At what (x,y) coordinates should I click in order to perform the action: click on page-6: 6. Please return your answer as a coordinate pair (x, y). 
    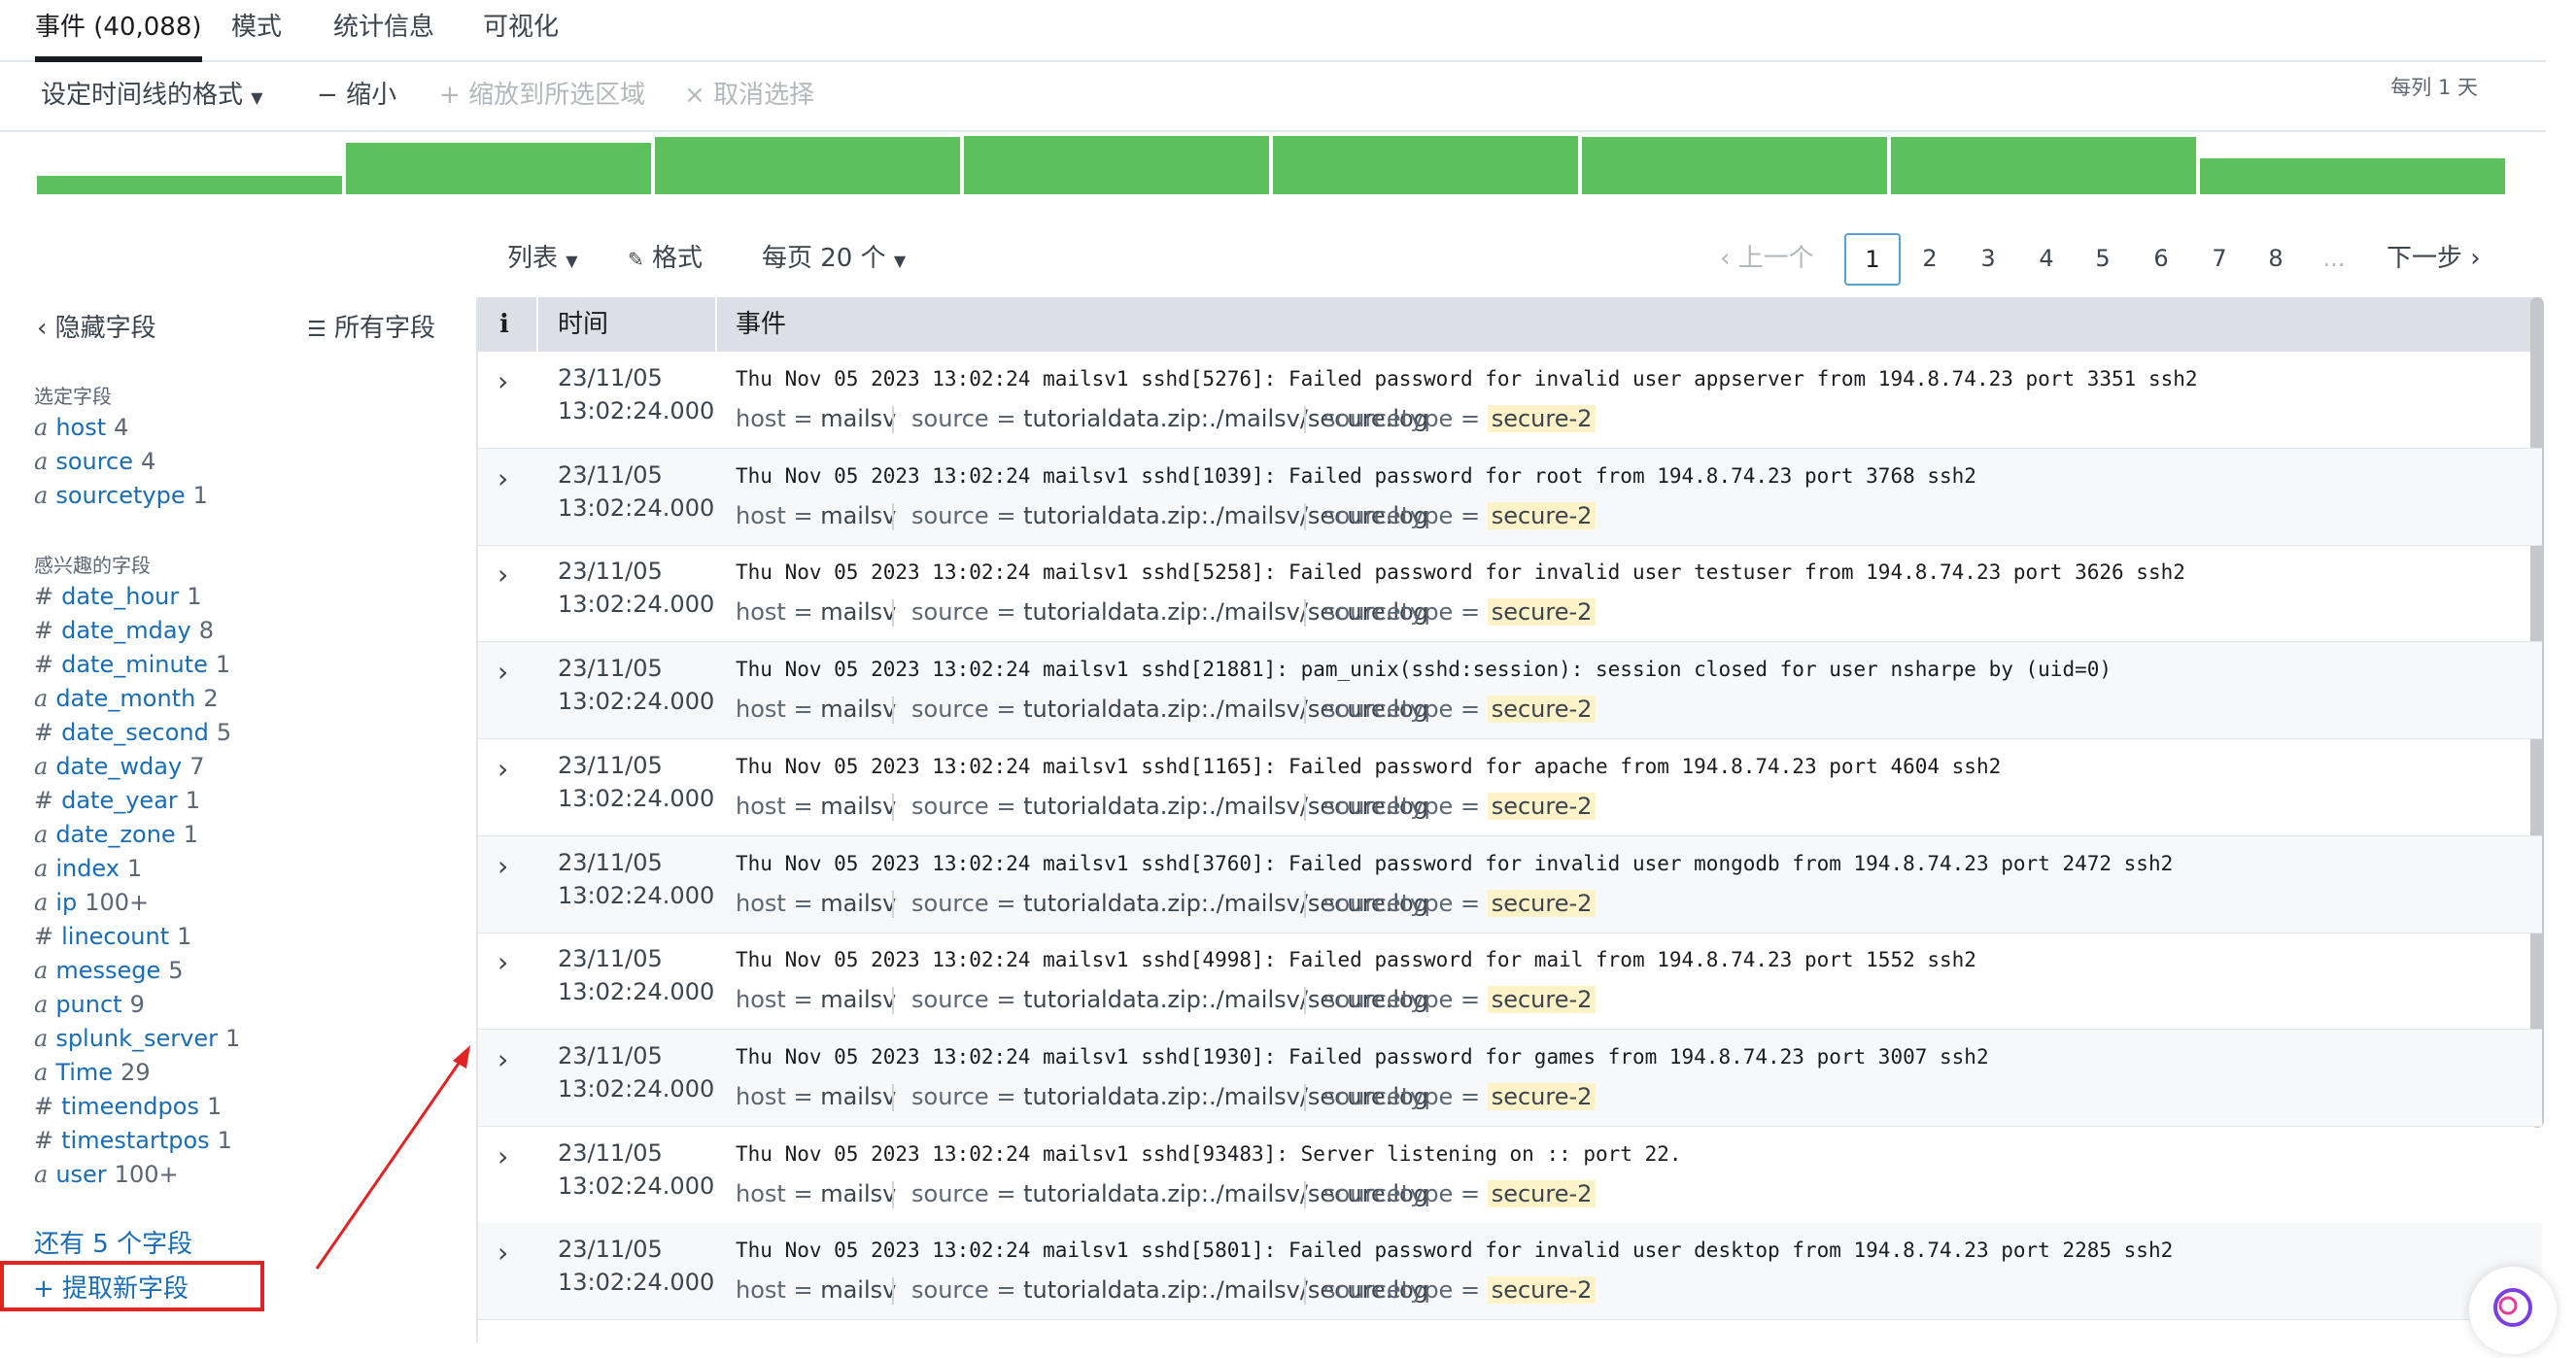
    Looking at the image, I should click on (2161, 258).